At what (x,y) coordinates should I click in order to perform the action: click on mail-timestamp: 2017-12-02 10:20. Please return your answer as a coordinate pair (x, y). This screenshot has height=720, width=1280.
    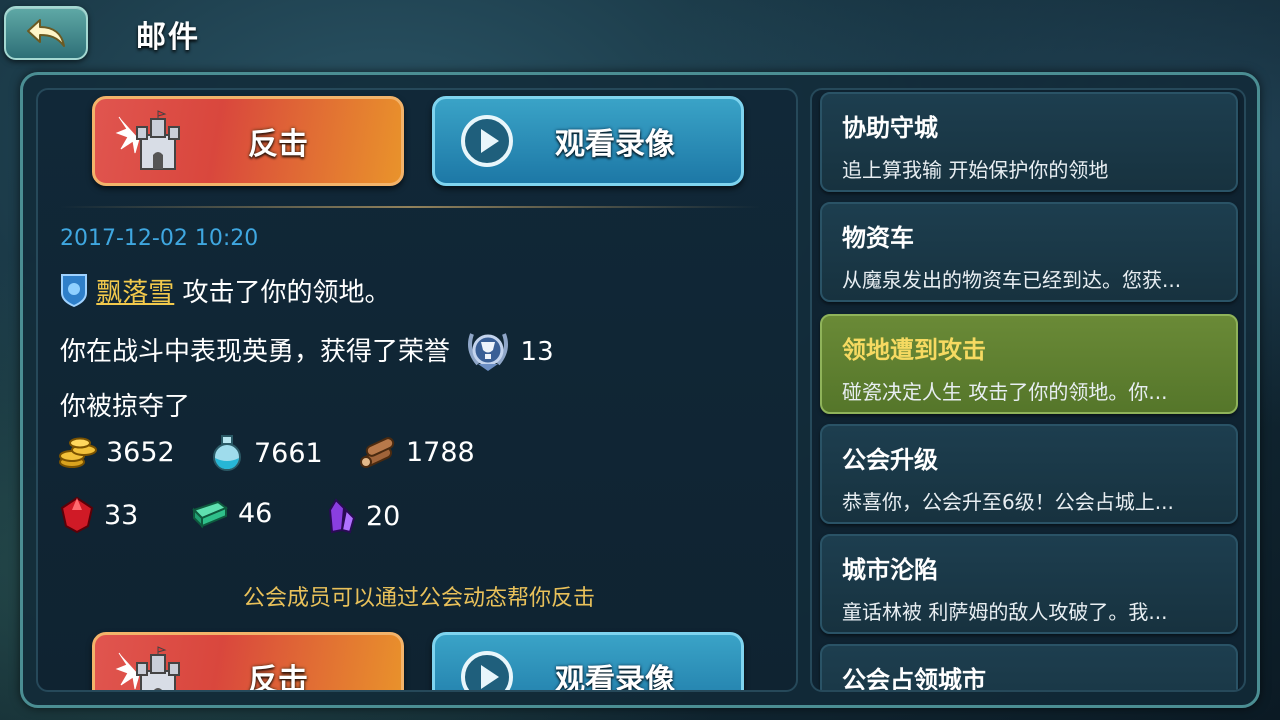
    Looking at the image, I should click on (159, 238).